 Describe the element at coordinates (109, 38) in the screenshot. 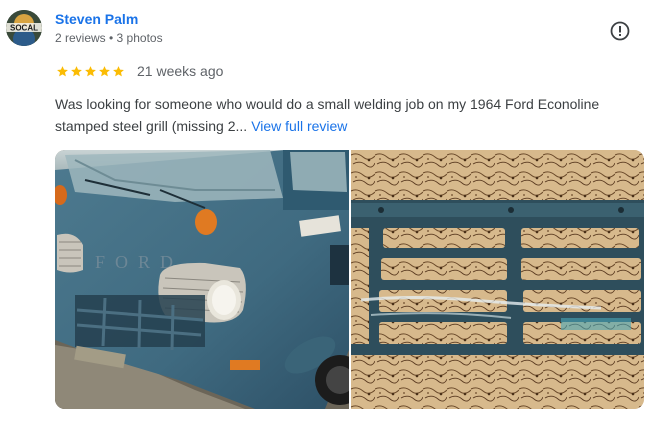

I see `reviewer-stats: 2 reviews • 3 photos` at that location.